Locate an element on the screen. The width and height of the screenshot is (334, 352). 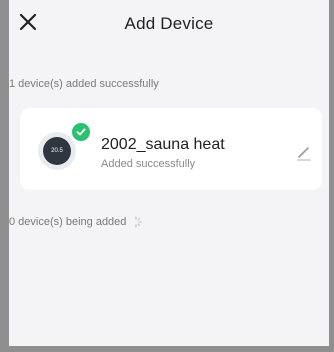
device-thumbnail: 20.5 is located at coordinates (57, 151).